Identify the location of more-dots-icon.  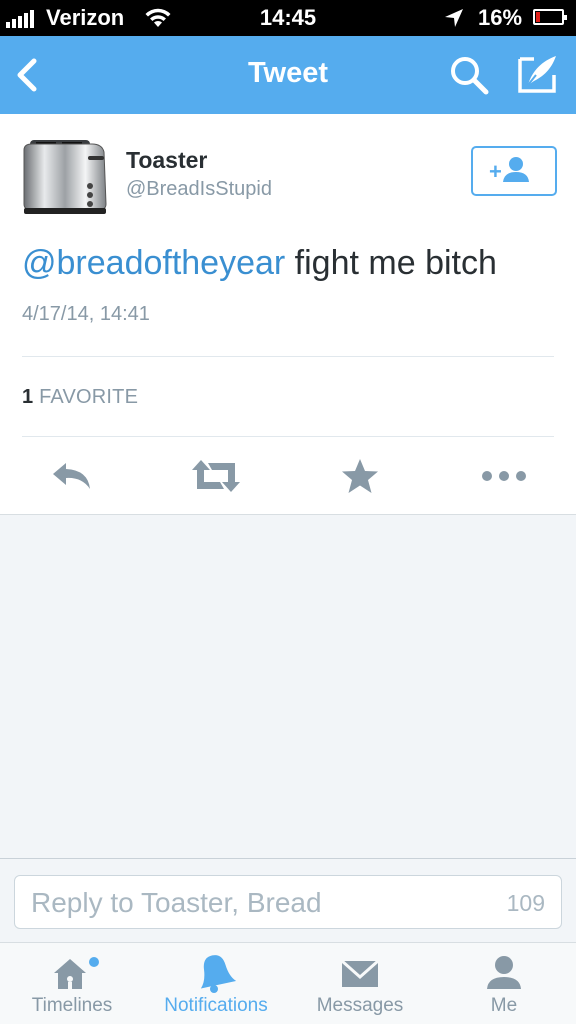
(504, 476).